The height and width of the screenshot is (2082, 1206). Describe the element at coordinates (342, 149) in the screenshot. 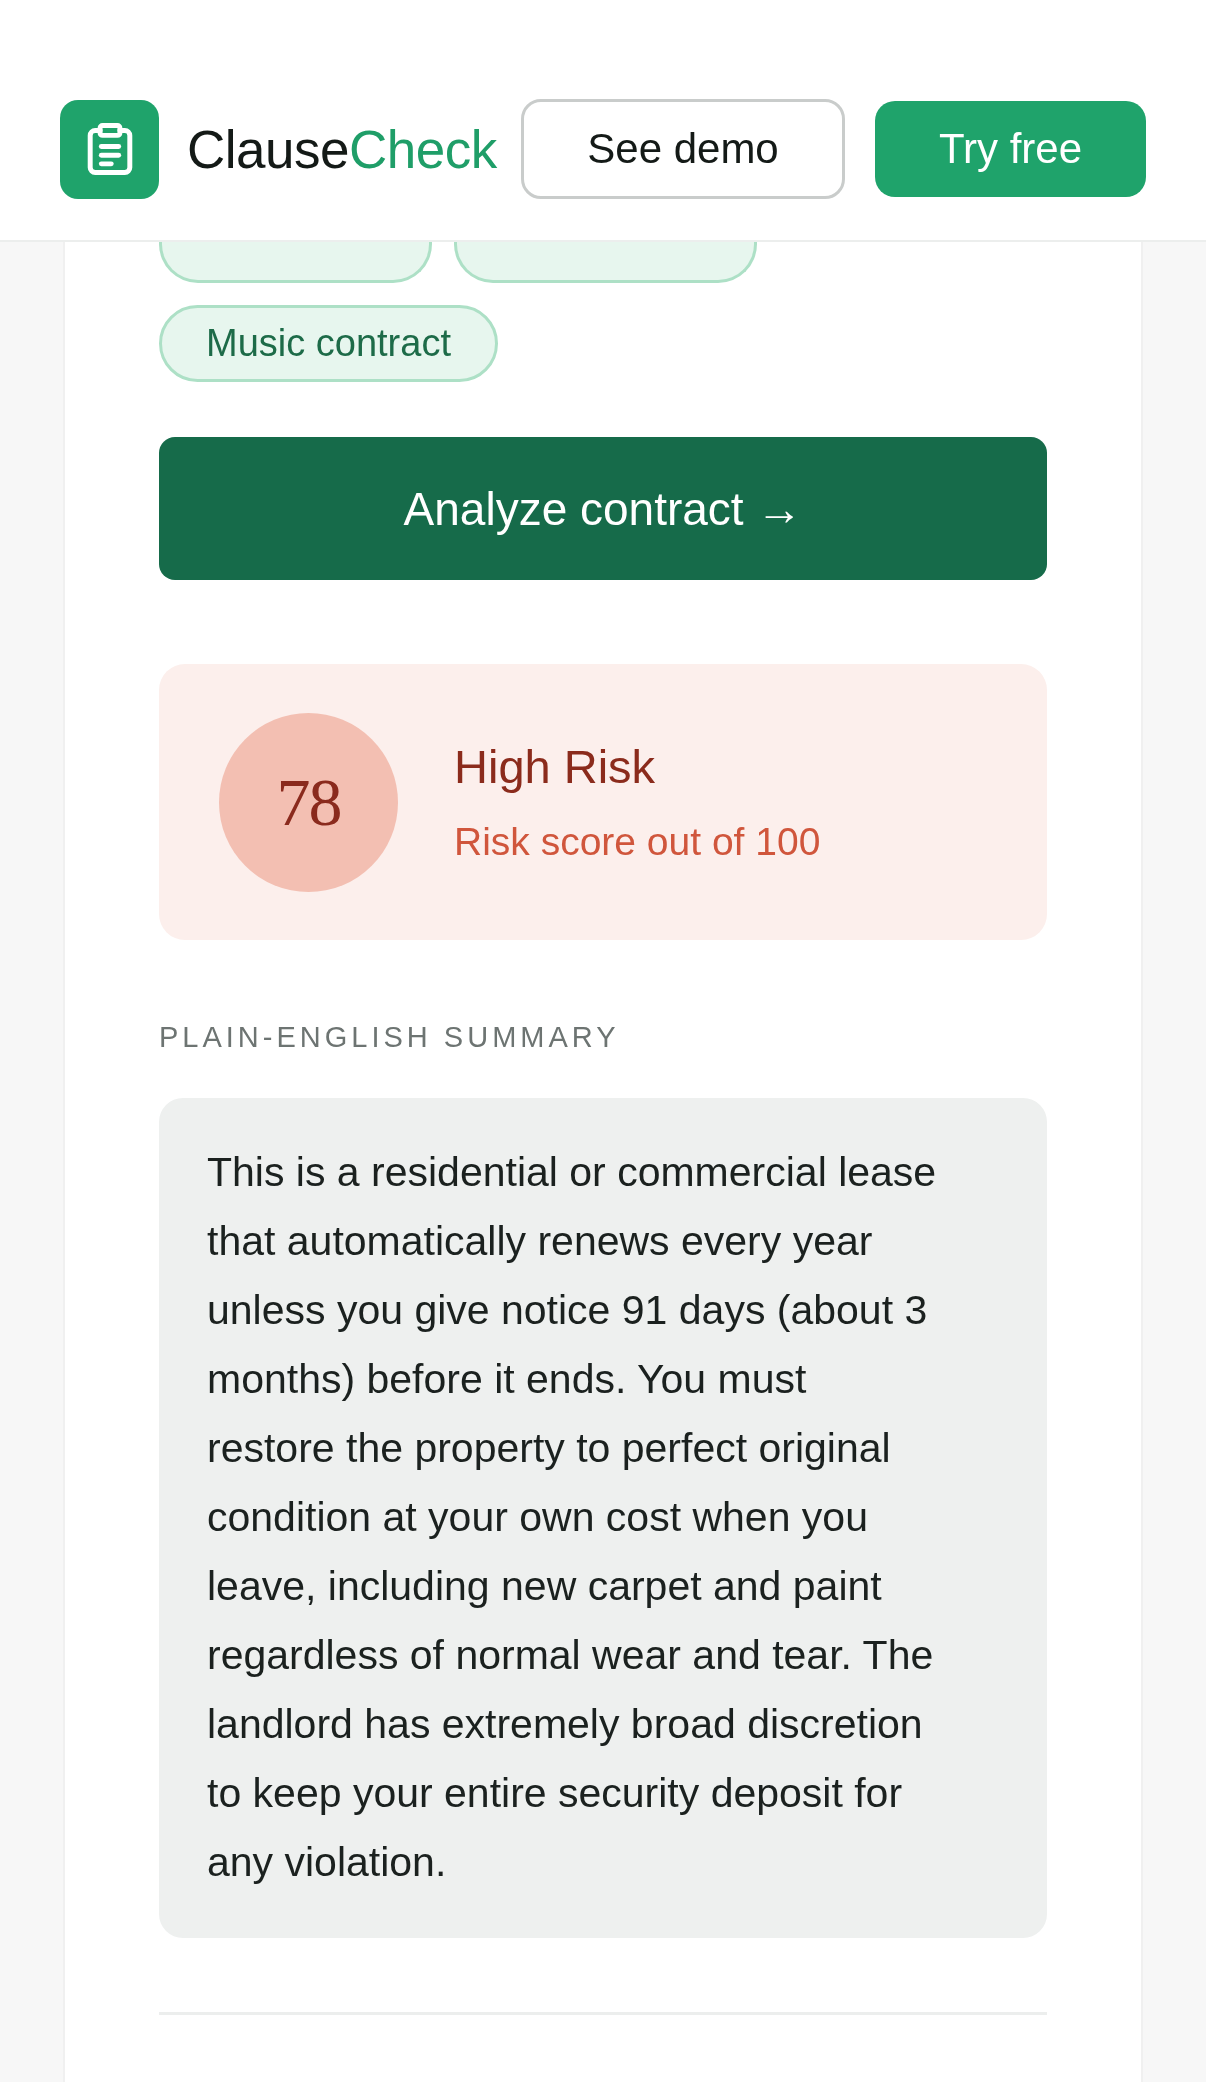

I see `brand-name: ClauseCheck` at that location.